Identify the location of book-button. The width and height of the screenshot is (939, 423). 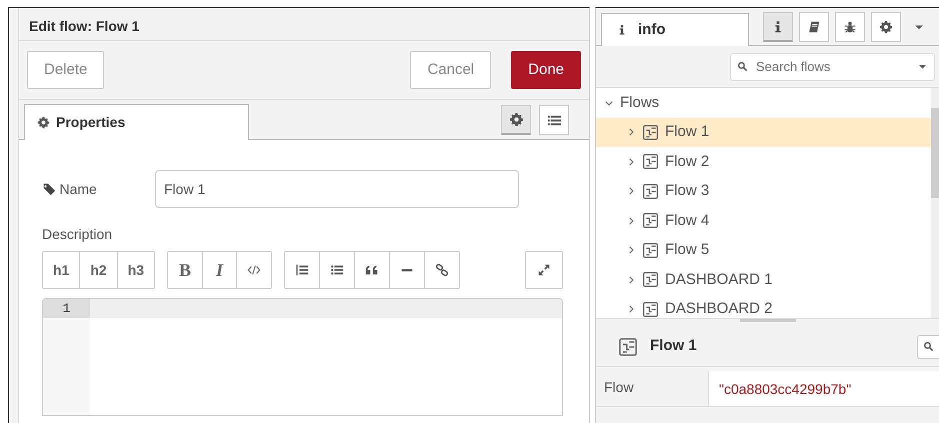
(814, 27).